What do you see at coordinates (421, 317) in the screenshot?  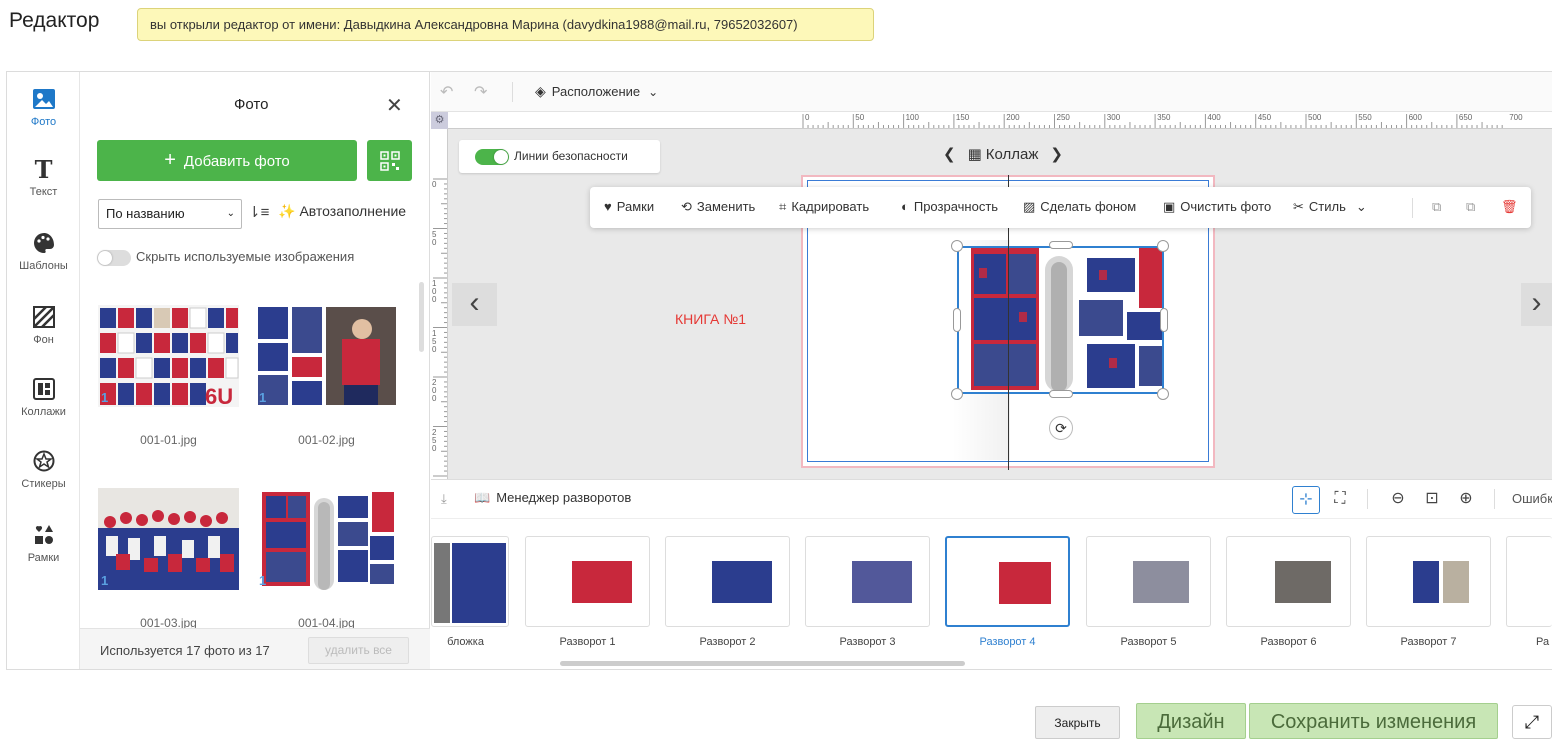 I see `panel-scrollbar` at bounding box center [421, 317].